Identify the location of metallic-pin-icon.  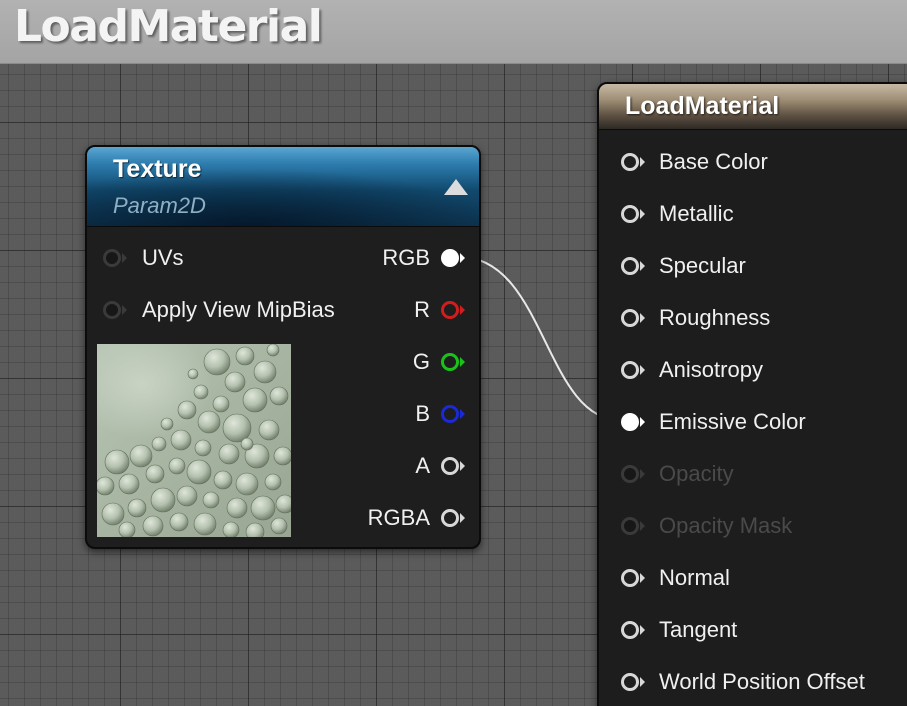
(633, 214).